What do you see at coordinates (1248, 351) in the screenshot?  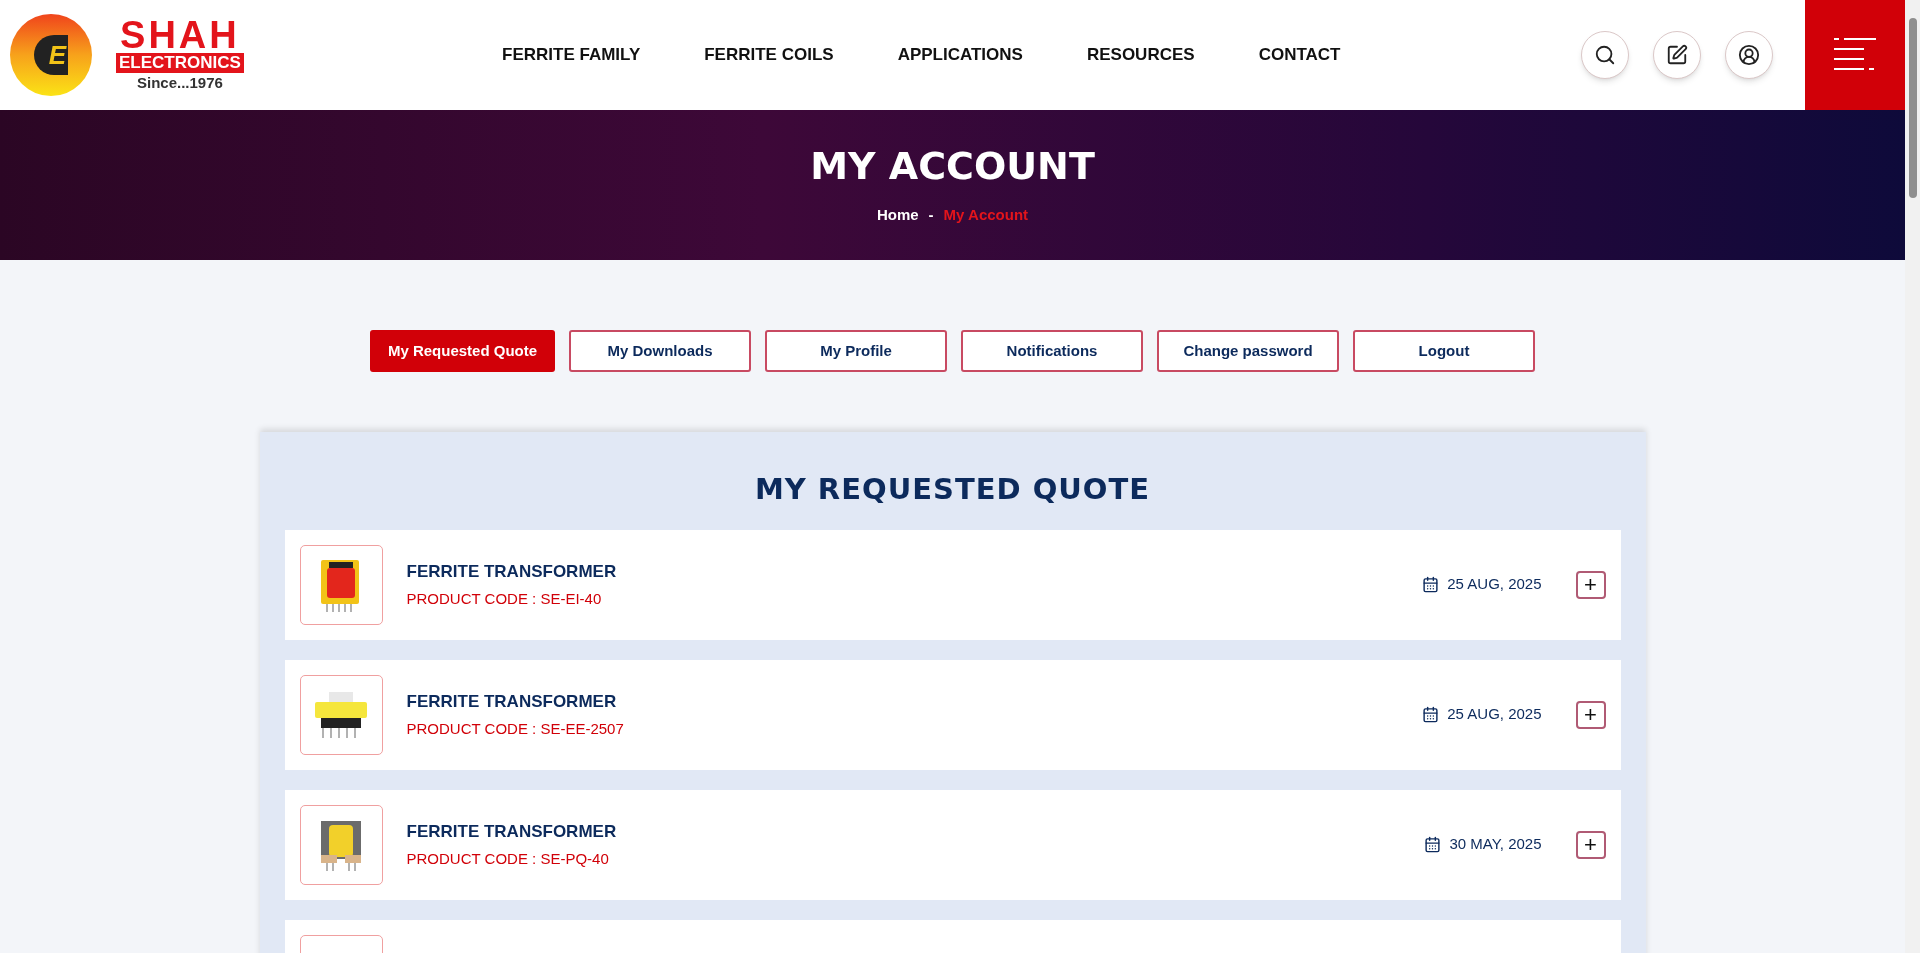 I see `account-tab: Change password` at bounding box center [1248, 351].